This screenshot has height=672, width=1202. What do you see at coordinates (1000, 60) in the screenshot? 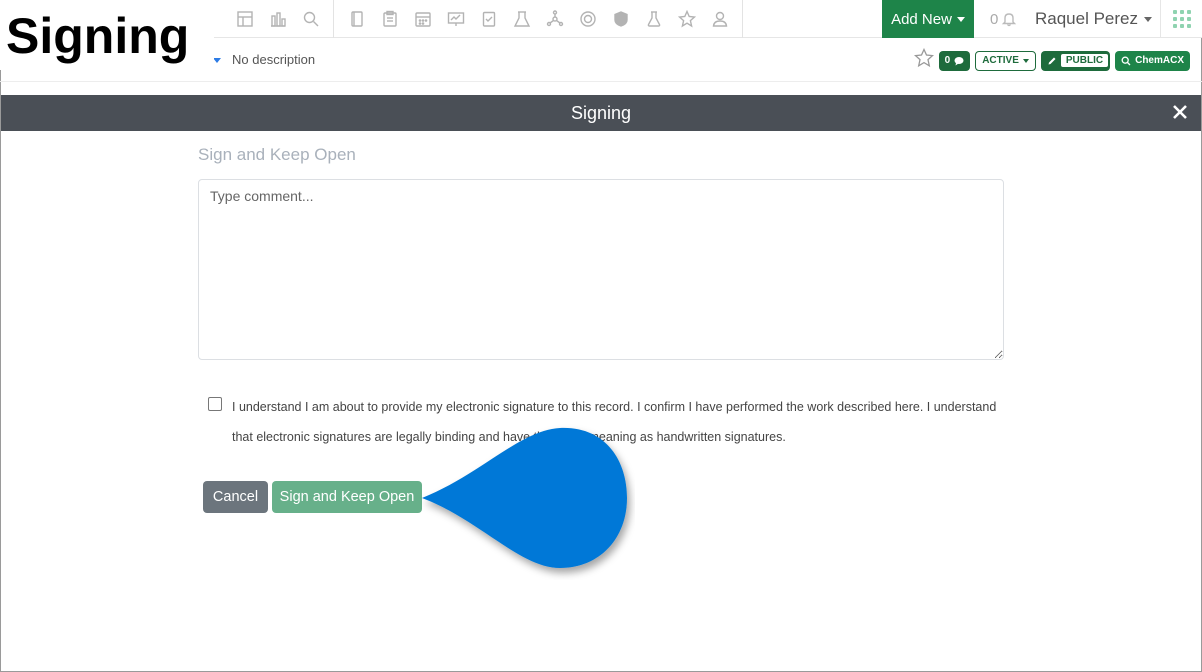
I see `status-label: ACTIVE` at bounding box center [1000, 60].